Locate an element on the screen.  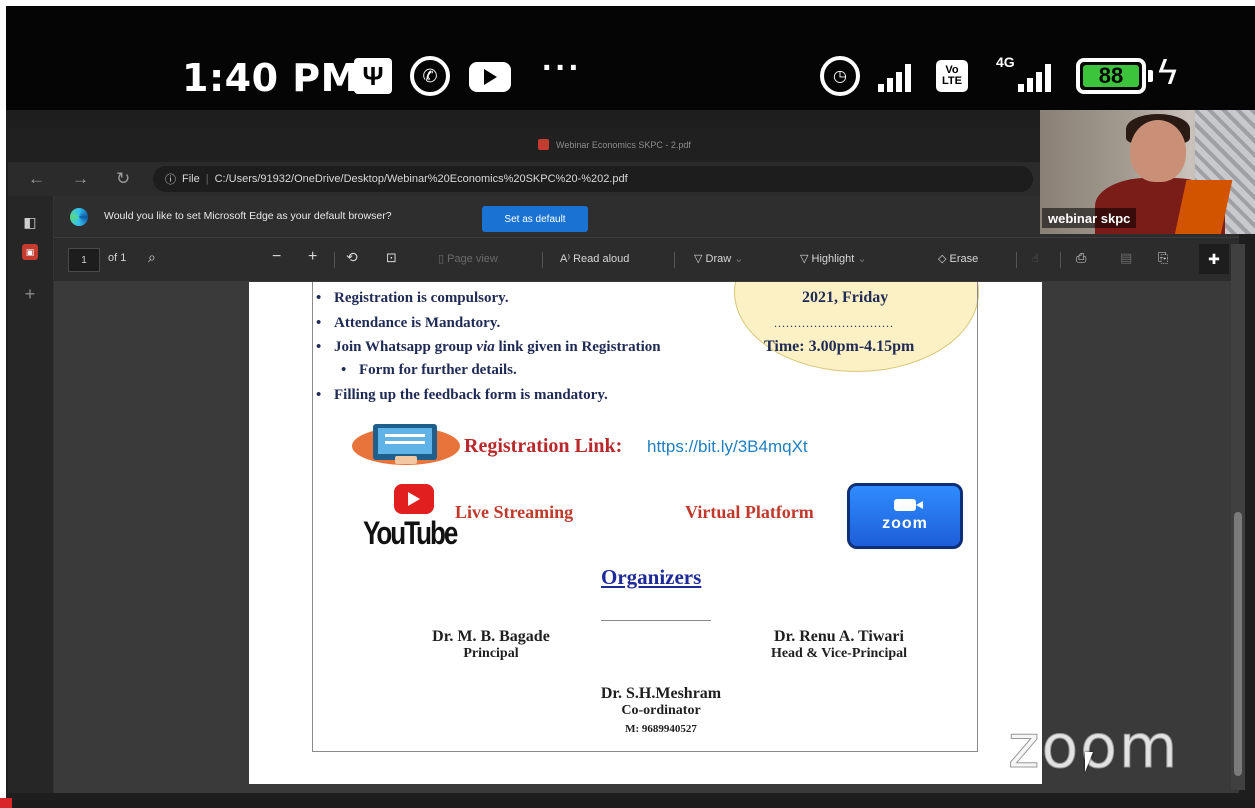
organizers-heading: Organizers is located at coordinates (651, 577).